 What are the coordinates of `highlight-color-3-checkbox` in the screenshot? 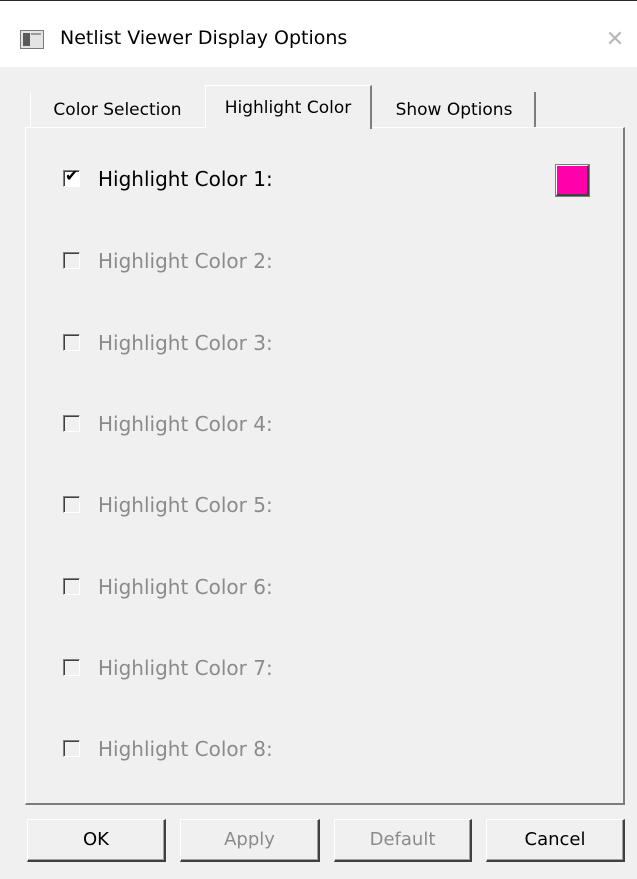 It's located at (71, 342).